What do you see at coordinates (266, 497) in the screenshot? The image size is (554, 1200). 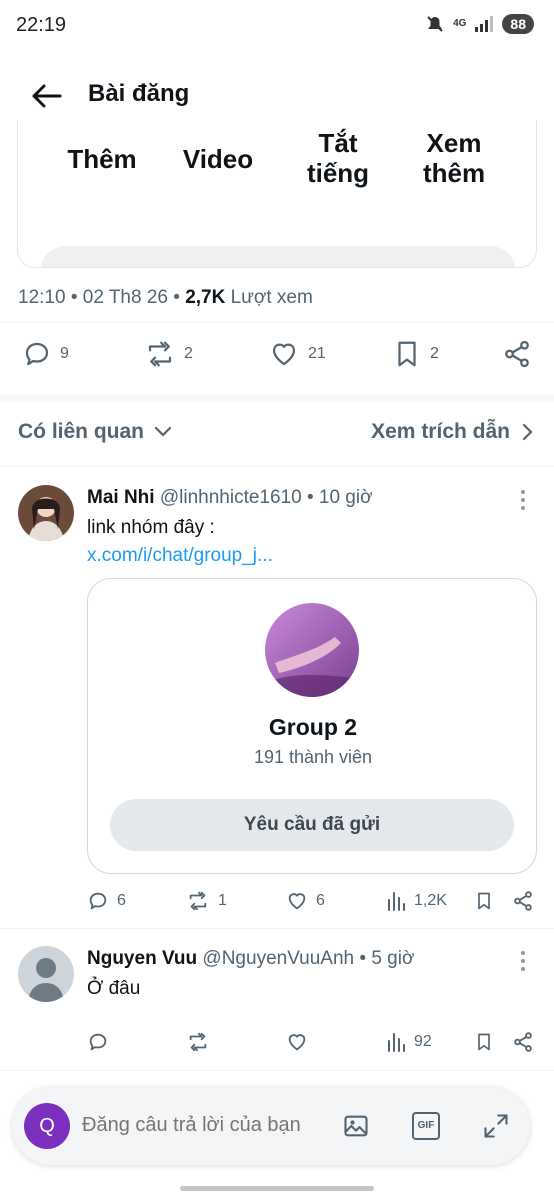 I see `author-handle-time: @linhnhicte1610 • 10 giờ` at bounding box center [266, 497].